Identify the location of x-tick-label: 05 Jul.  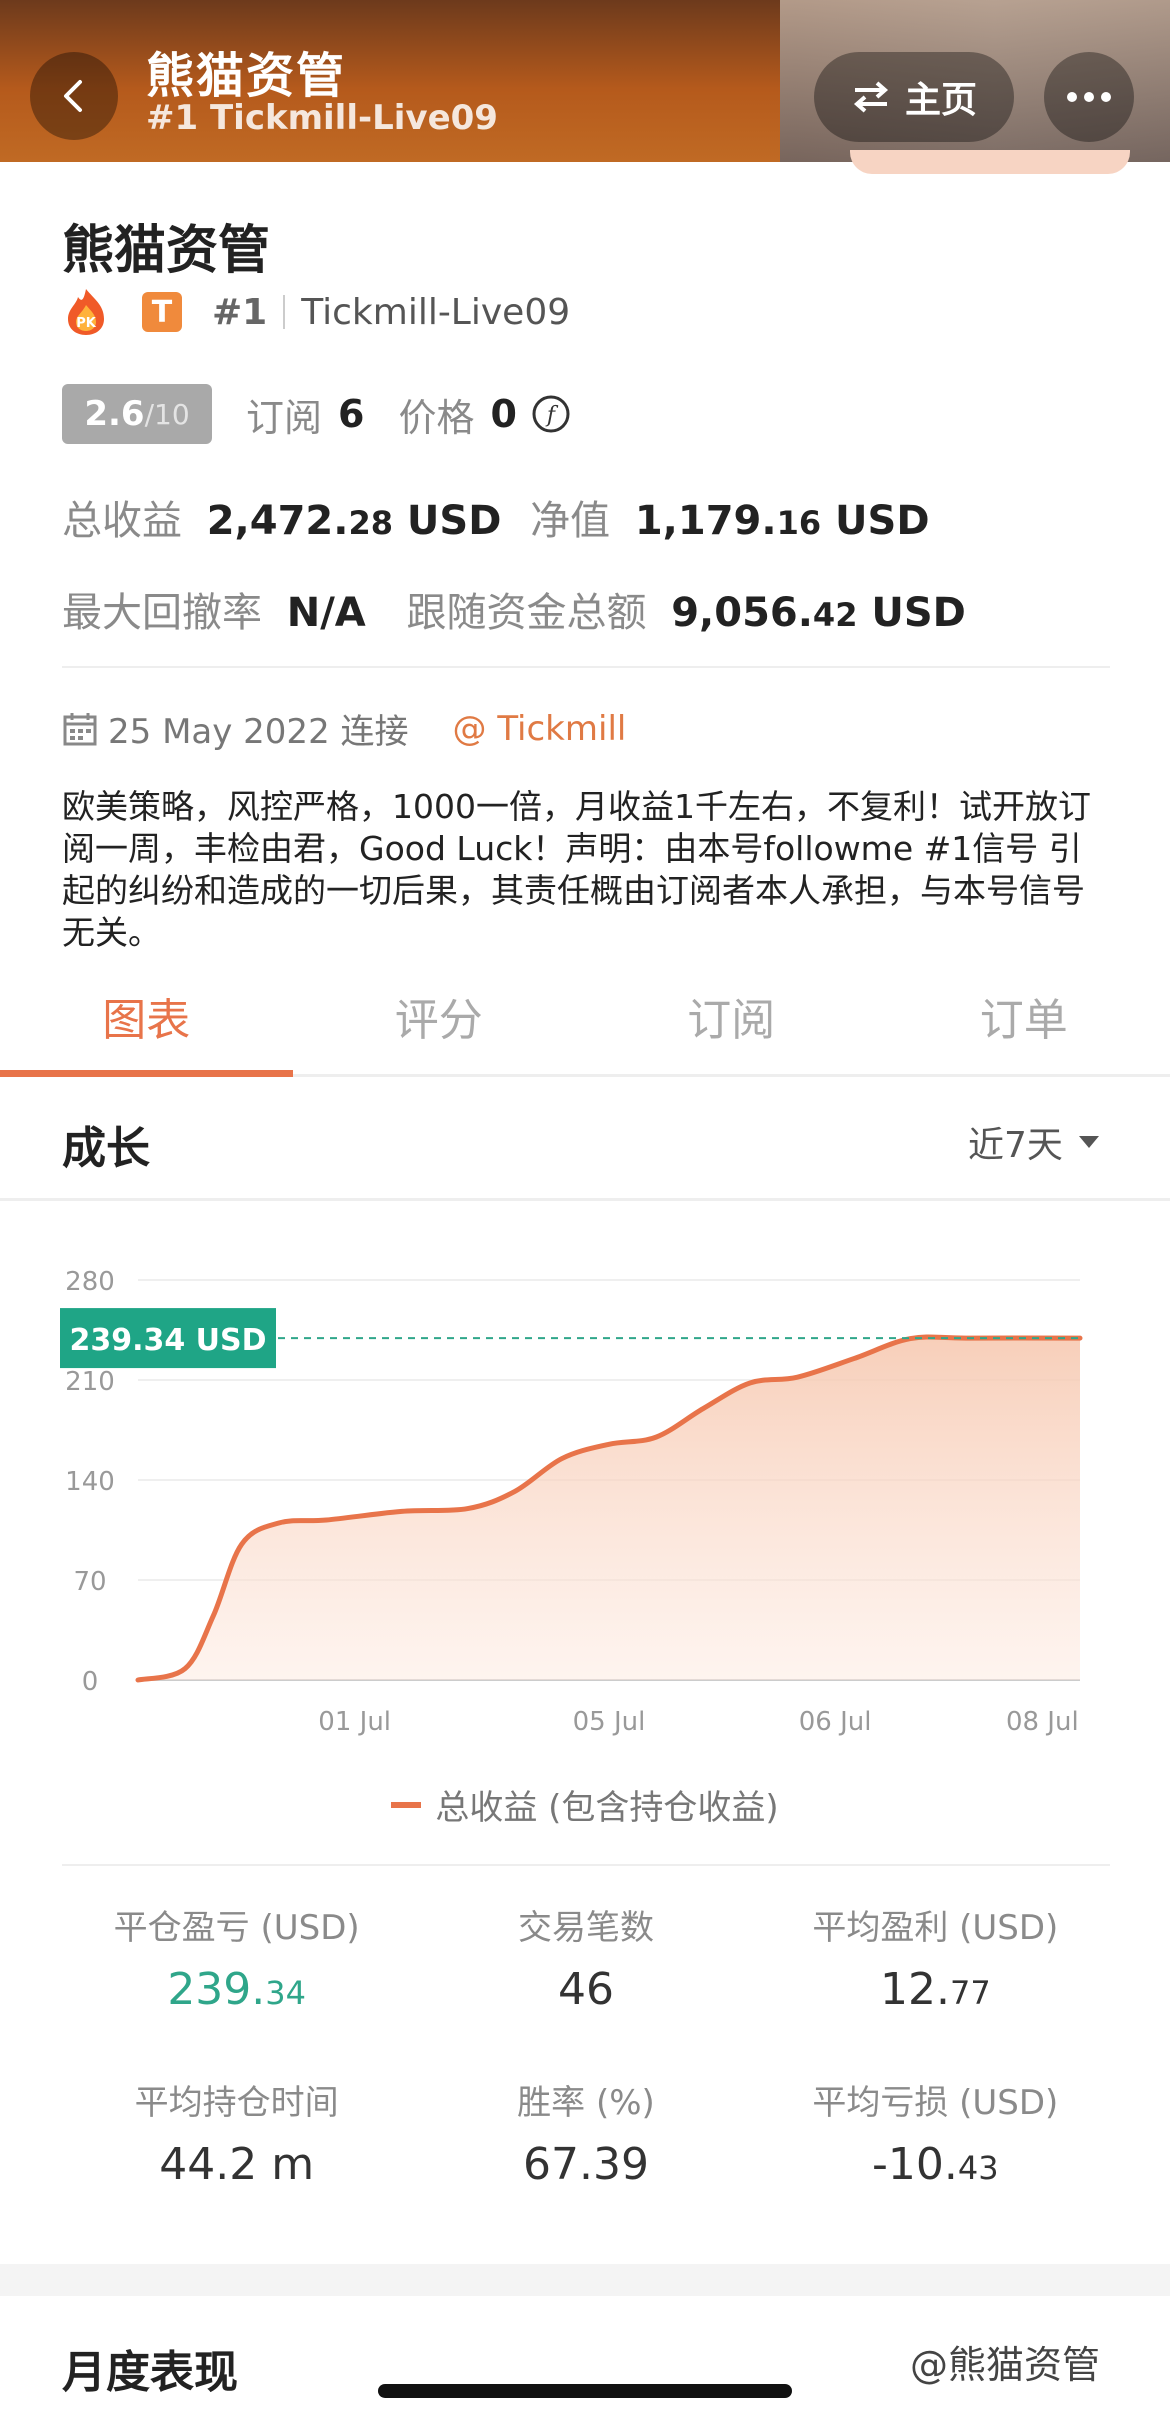
(609, 1722).